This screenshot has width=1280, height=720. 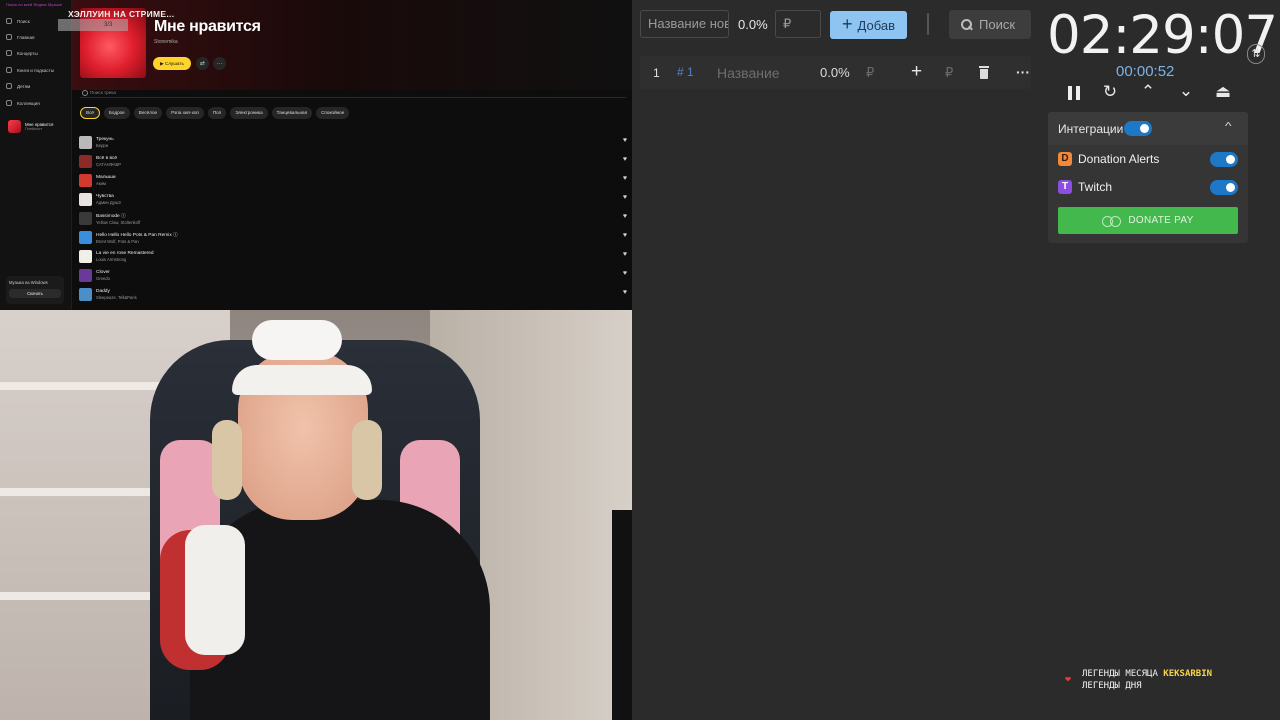 What do you see at coordinates (185, 113) in the screenshot?
I see `chip: Рэпа хип-хоп` at bounding box center [185, 113].